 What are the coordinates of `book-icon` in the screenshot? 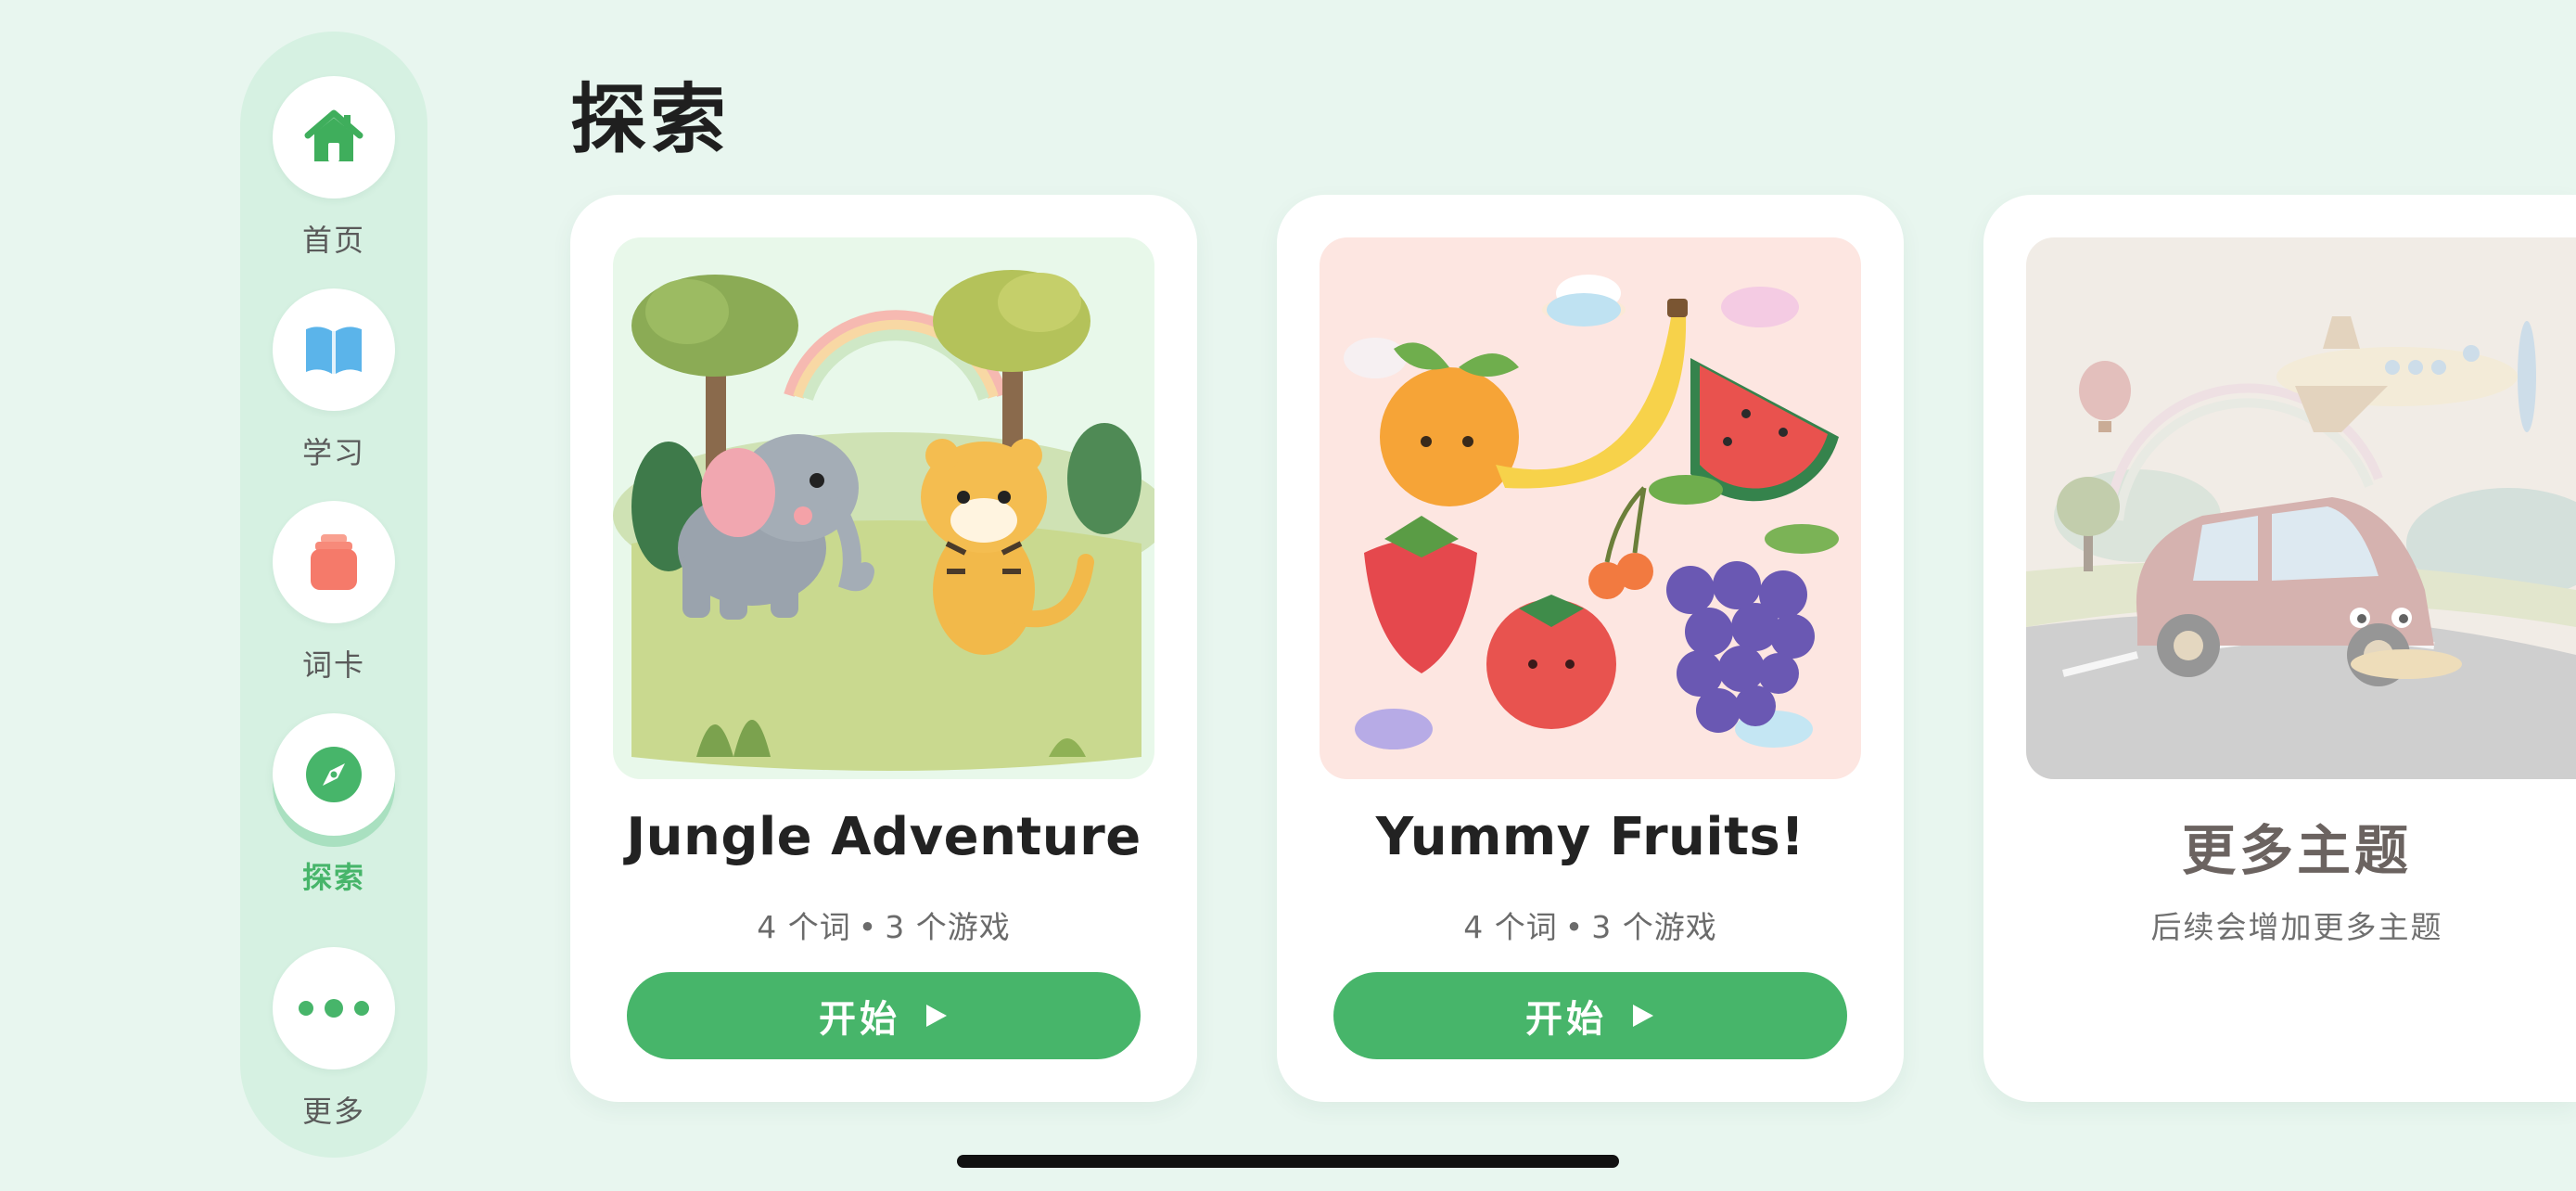 It's located at (334, 350).